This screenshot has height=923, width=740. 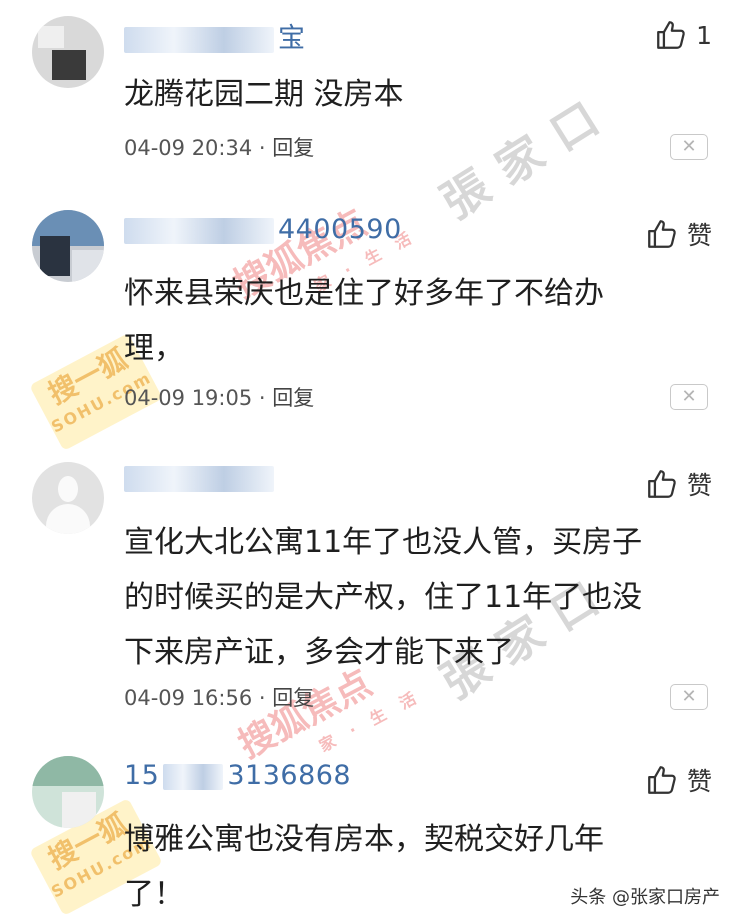 What do you see at coordinates (704, 35) in the screenshot?
I see `like-count: 1` at bounding box center [704, 35].